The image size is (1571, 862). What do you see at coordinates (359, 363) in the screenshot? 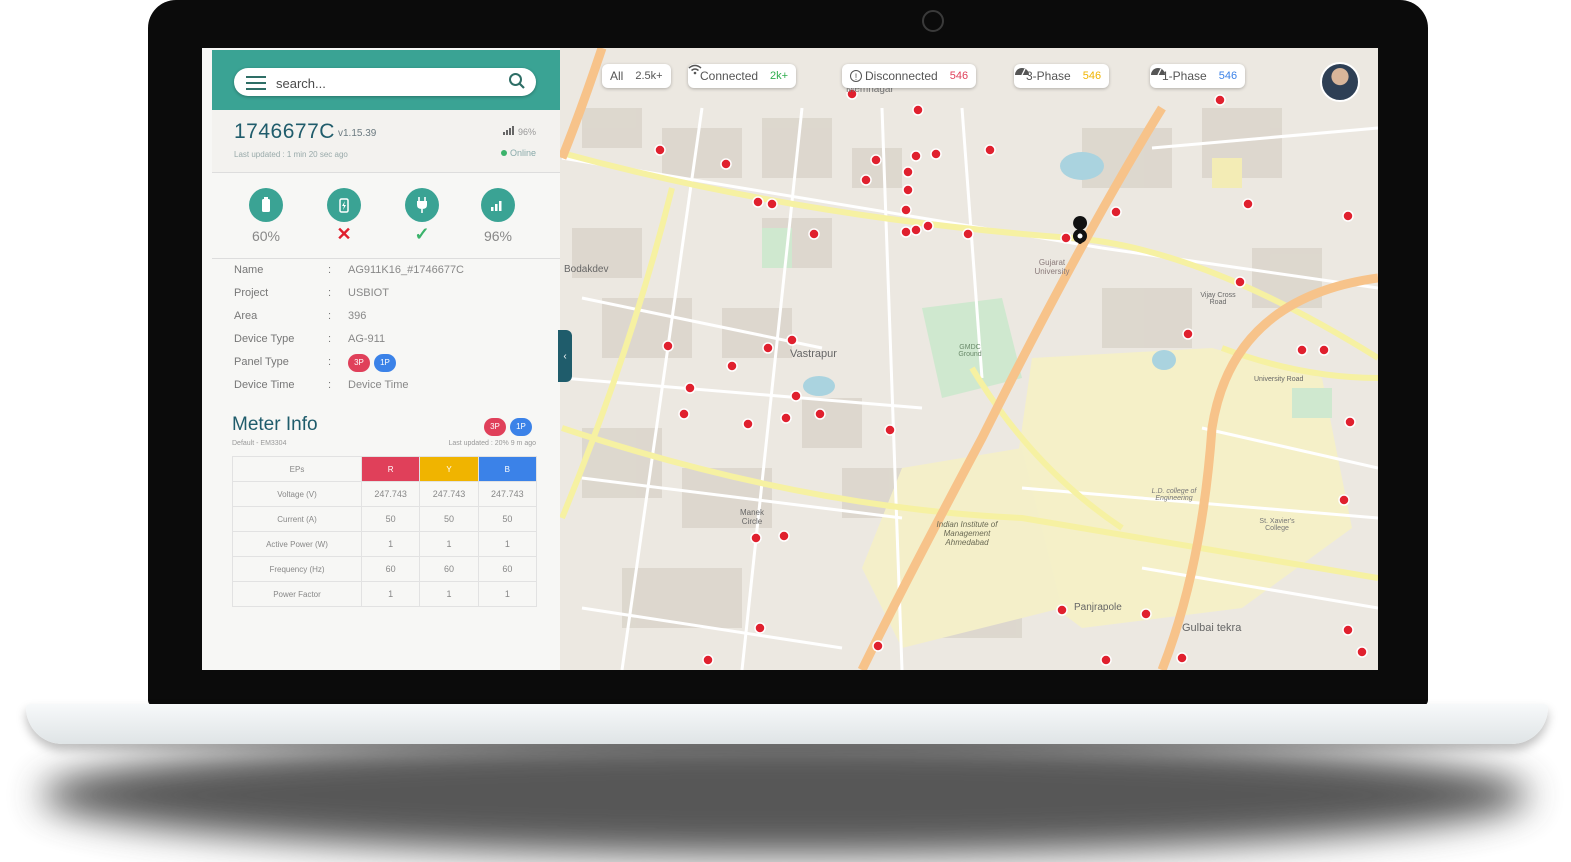
I see `pill-3p: 3P` at bounding box center [359, 363].